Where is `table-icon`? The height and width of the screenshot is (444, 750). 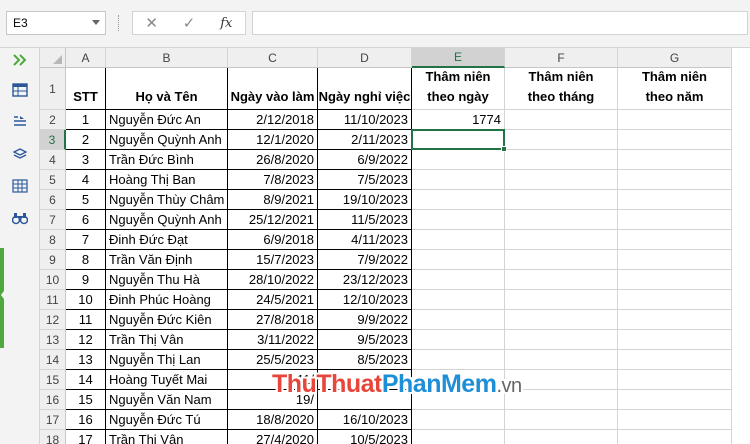 table-icon is located at coordinates (20, 90).